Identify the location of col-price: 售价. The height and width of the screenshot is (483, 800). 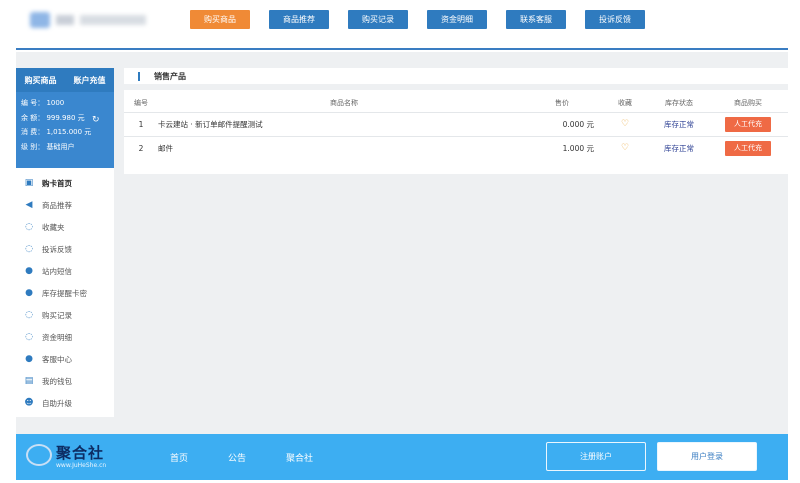
(562, 102).